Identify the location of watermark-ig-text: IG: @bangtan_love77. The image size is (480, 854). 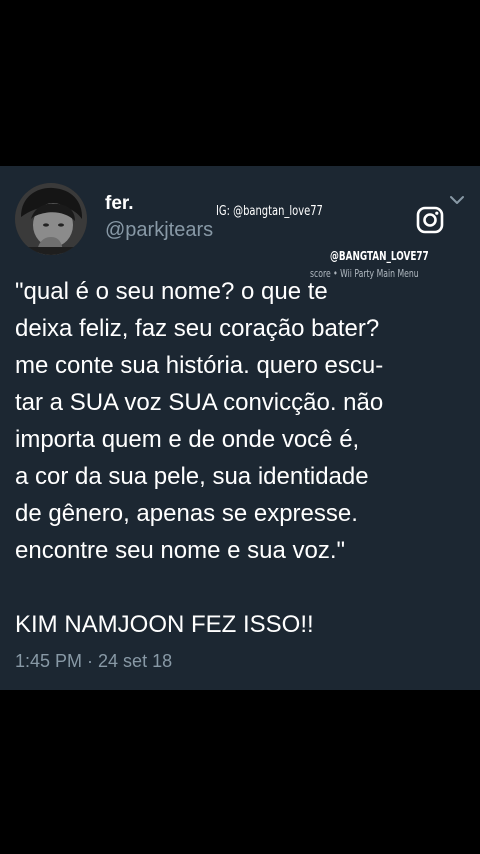
(269, 211).